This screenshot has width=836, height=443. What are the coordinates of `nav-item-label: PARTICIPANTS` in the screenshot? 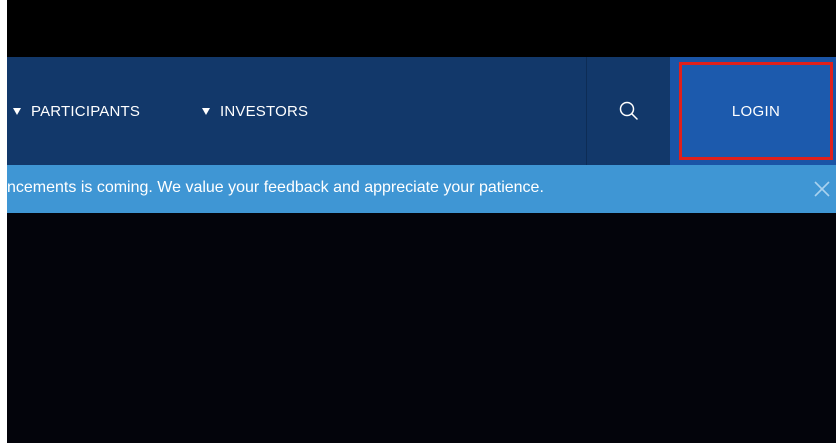 It's located at (86, 111).